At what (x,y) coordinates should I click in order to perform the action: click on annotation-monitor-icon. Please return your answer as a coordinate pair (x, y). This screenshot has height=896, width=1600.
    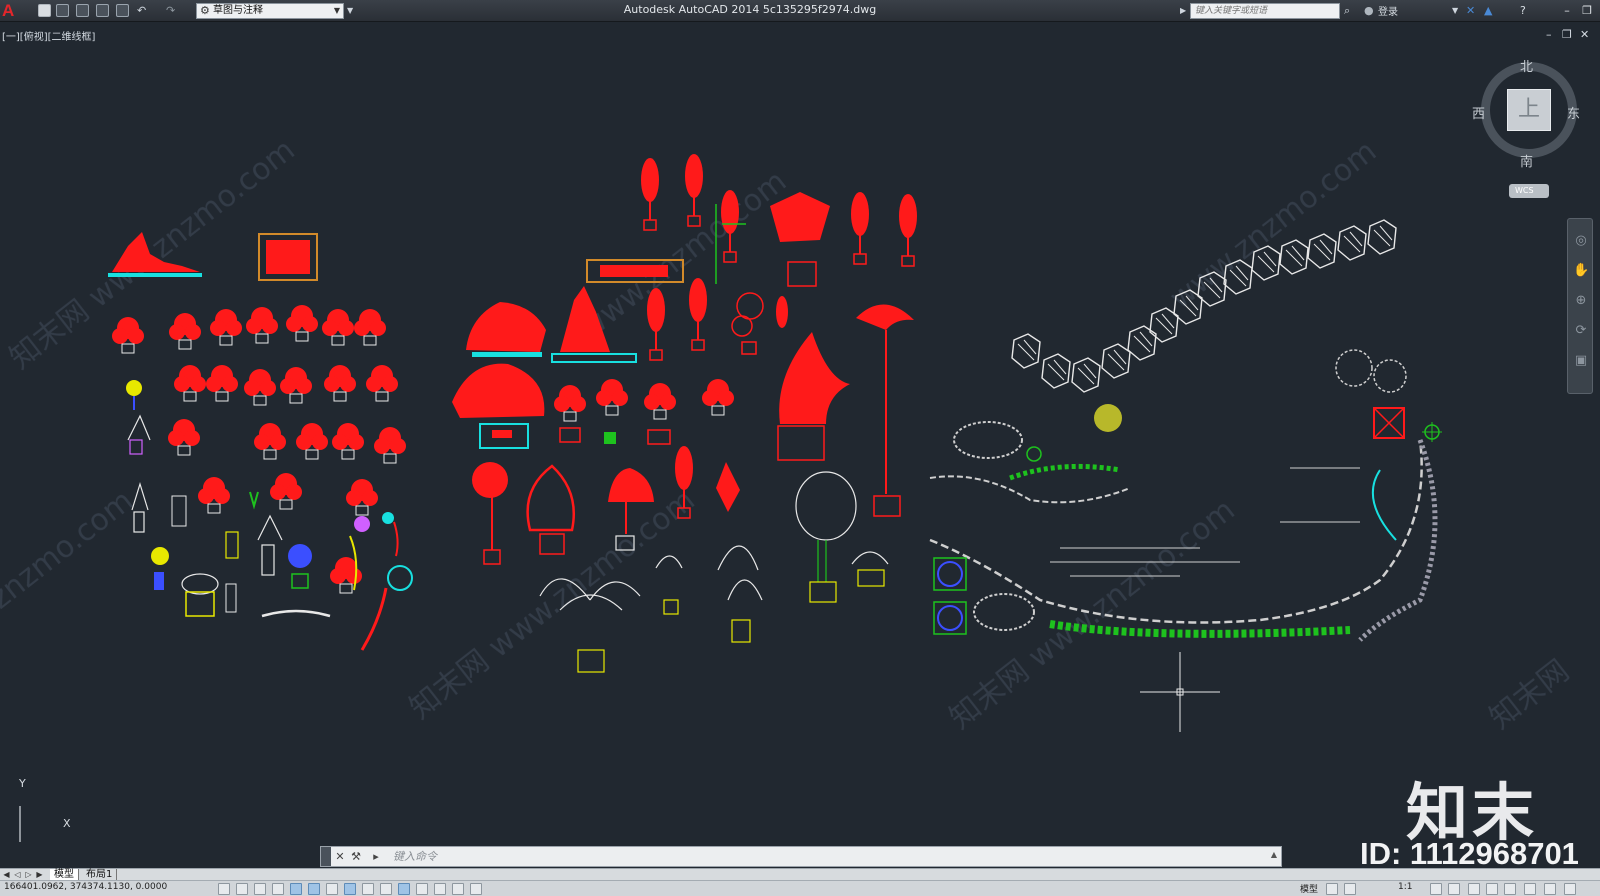
    Looking at the image, I should click on (476, 889).